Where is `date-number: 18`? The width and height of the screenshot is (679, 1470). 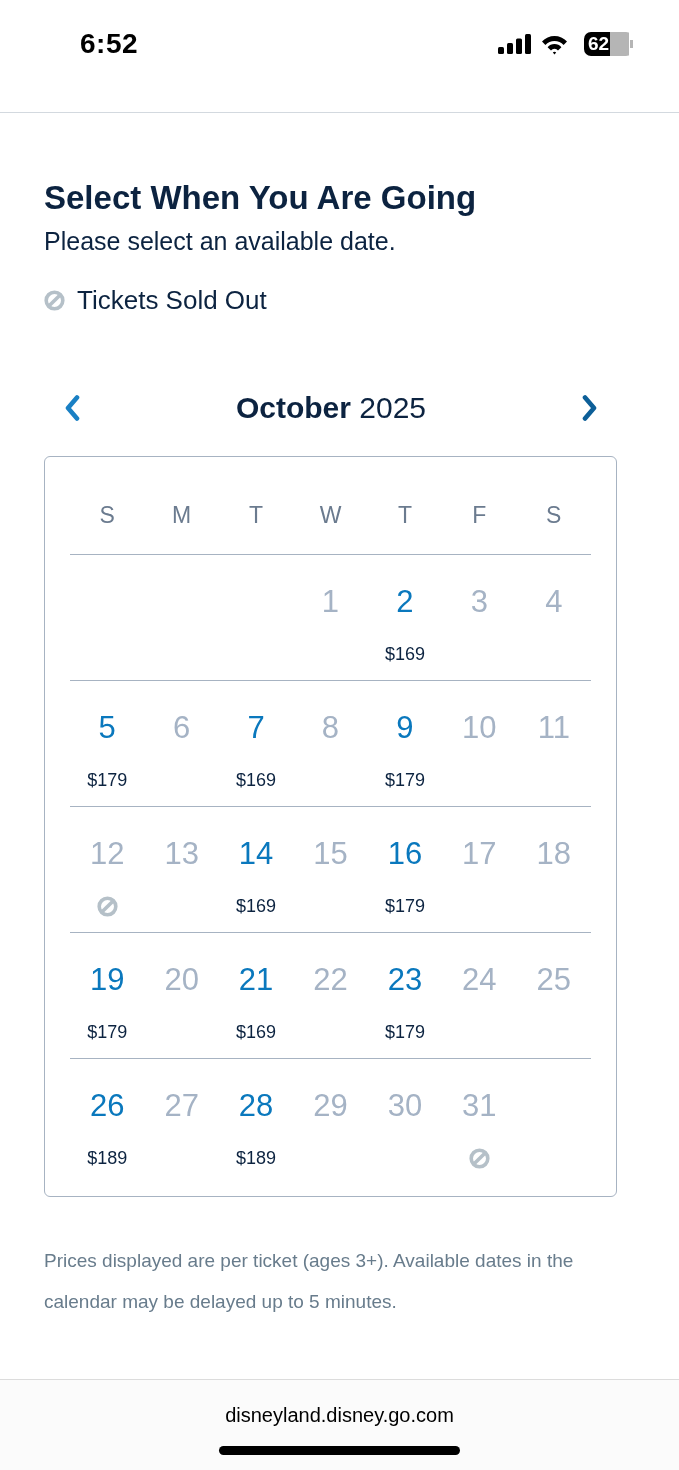 date-number: 18 is located at coordinates (553, 854).